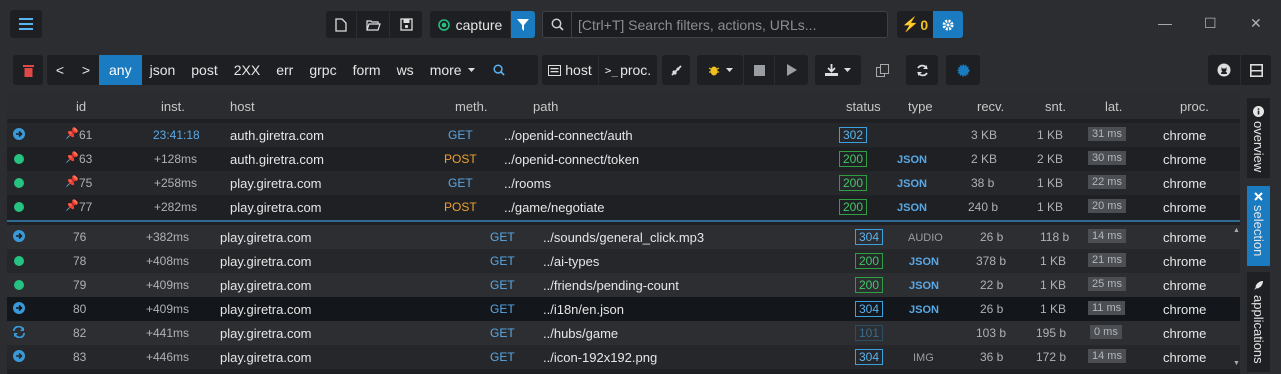 The width and height of the screenshot is (1281, 374). I want to click on filter-more-dropdown: more, so click(452, 70).